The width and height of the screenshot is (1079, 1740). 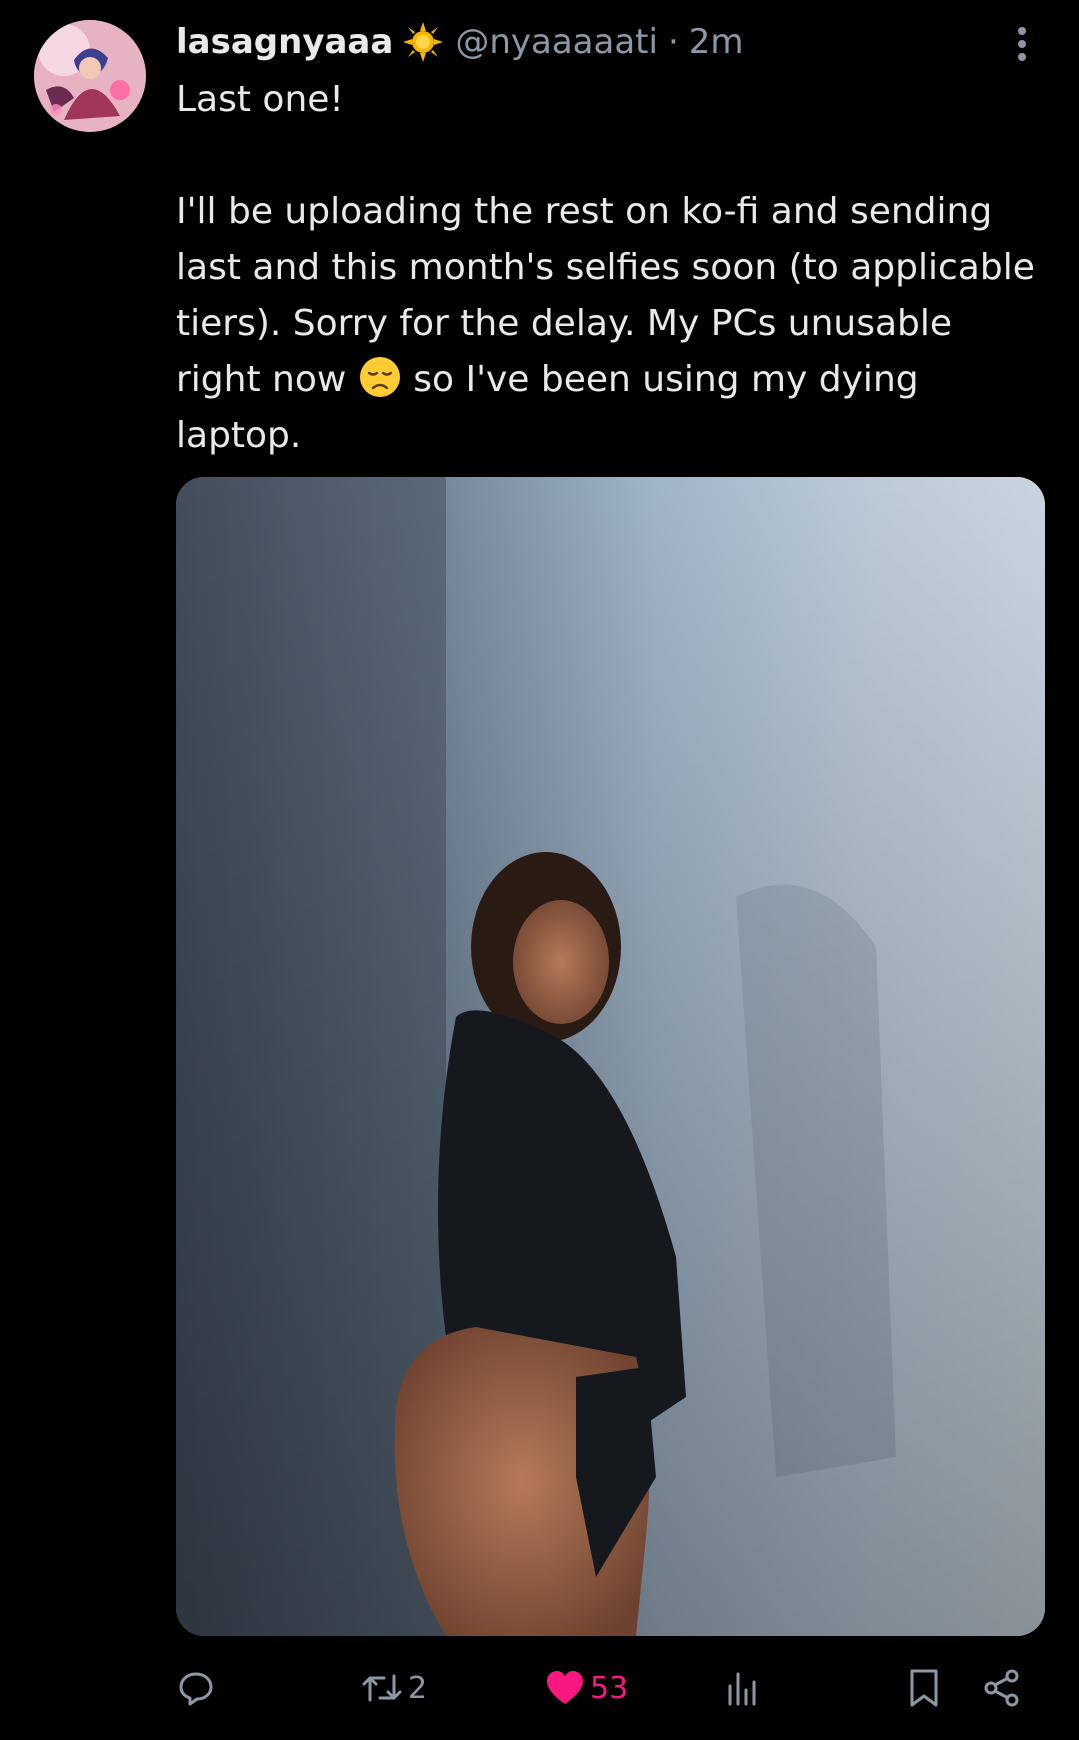 What do you see at coordinates (423, 42) in the screenshot?
I see `sun-badge-icon` at bounding box center [423, 42].